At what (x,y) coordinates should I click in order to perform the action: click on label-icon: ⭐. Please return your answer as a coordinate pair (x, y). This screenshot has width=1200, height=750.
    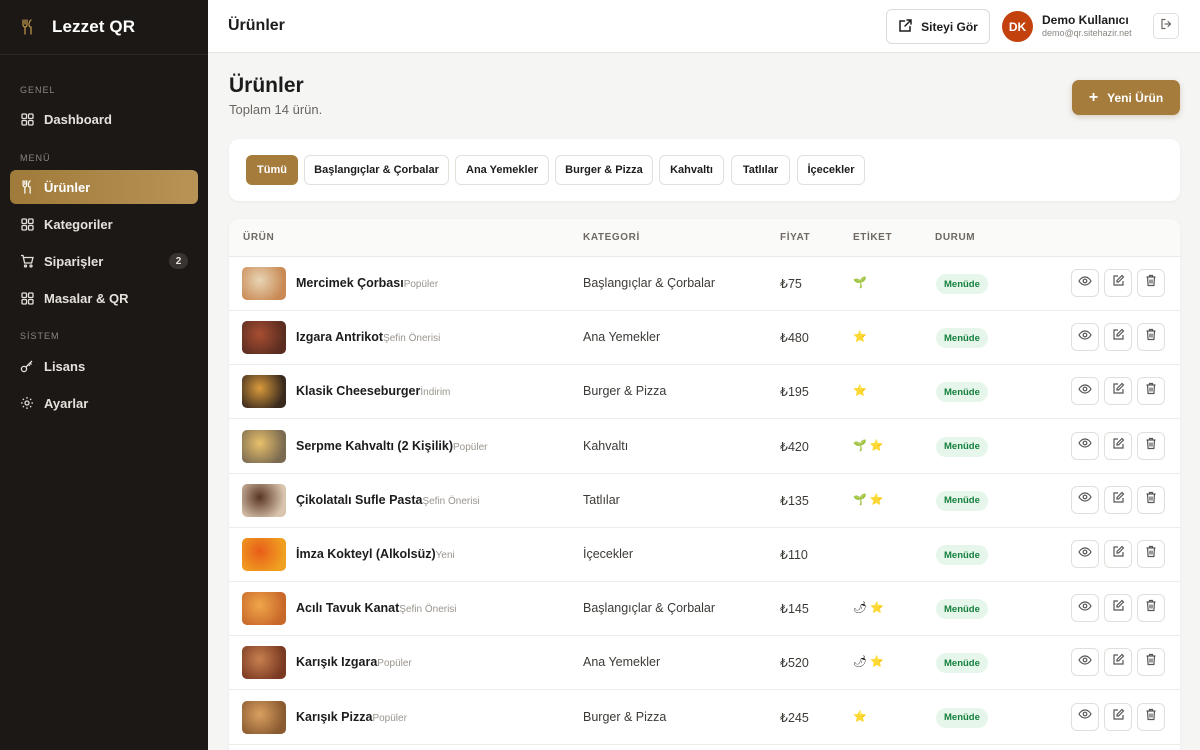
    Looking at the image, I should click on (876, 445).